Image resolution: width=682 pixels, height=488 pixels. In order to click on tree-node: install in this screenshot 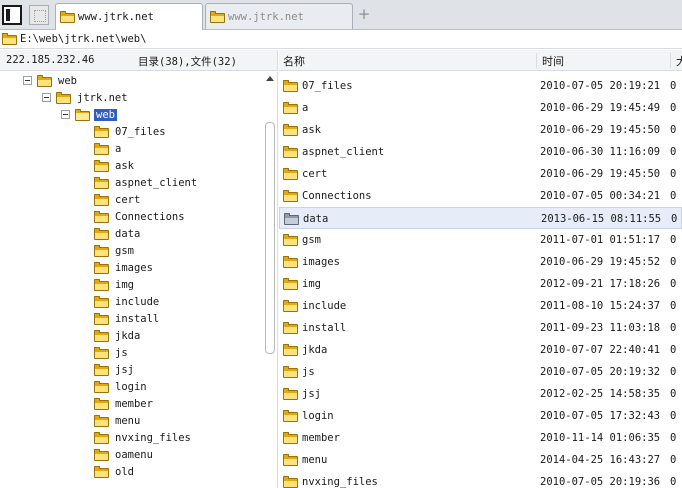, I will do `click(127, 318)`.